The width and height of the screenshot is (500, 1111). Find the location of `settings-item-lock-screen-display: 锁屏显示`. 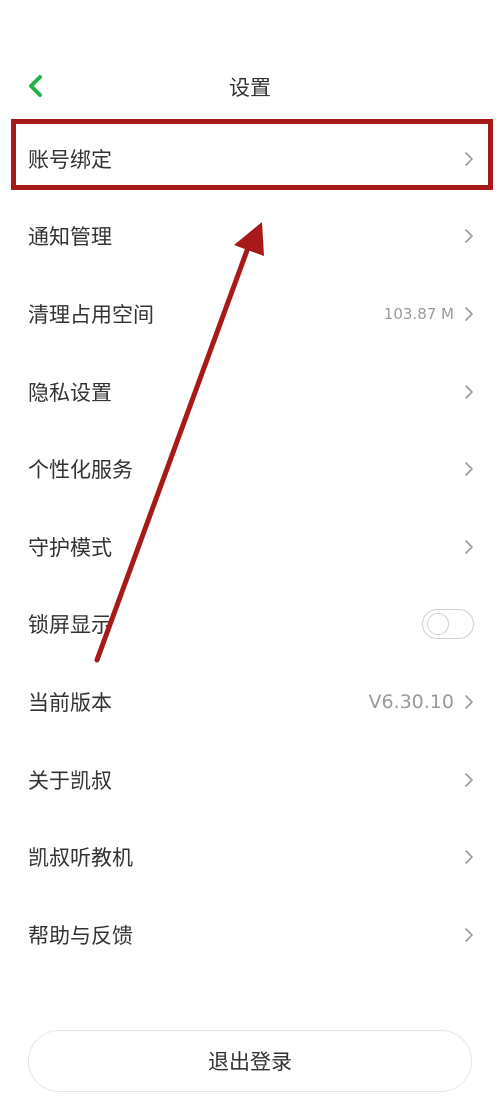

settings-item-lock-screen-display: 锁屏显示 is located at coordinates (250, 625).